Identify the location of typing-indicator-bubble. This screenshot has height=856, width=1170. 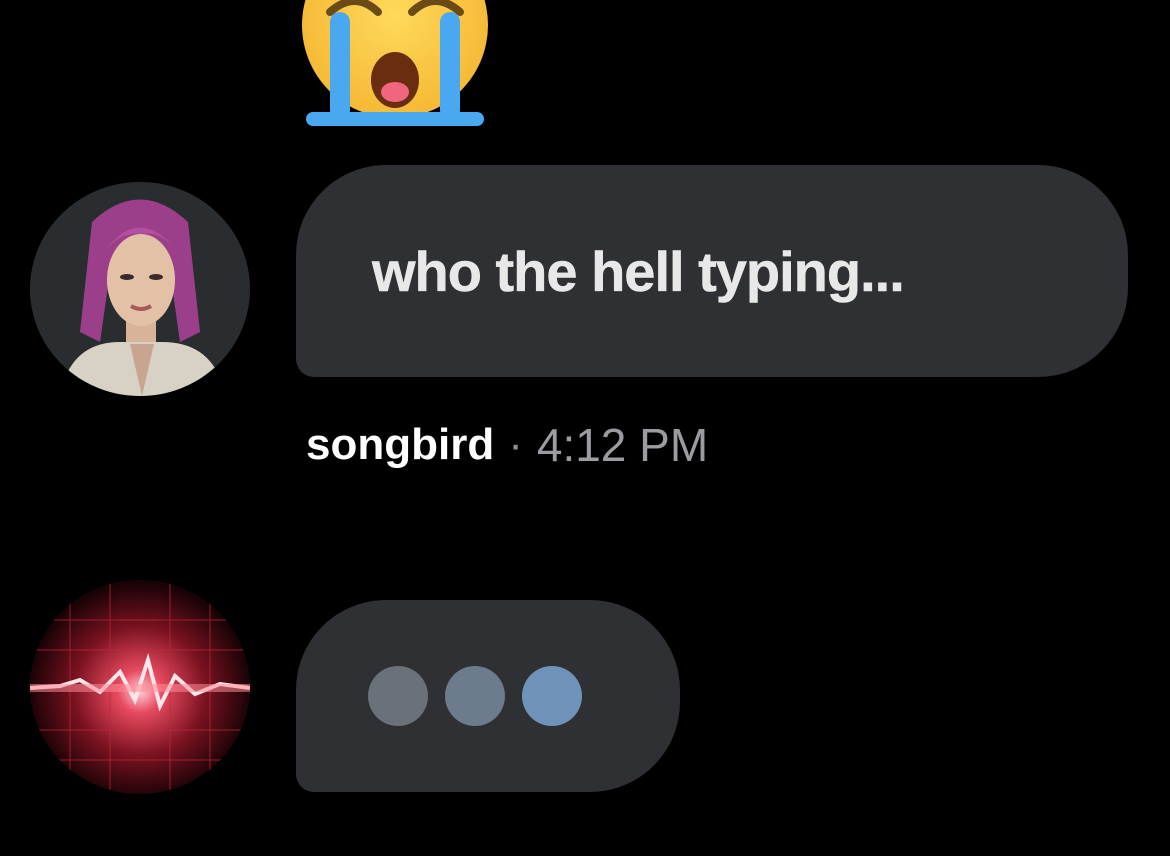
(488, 696).